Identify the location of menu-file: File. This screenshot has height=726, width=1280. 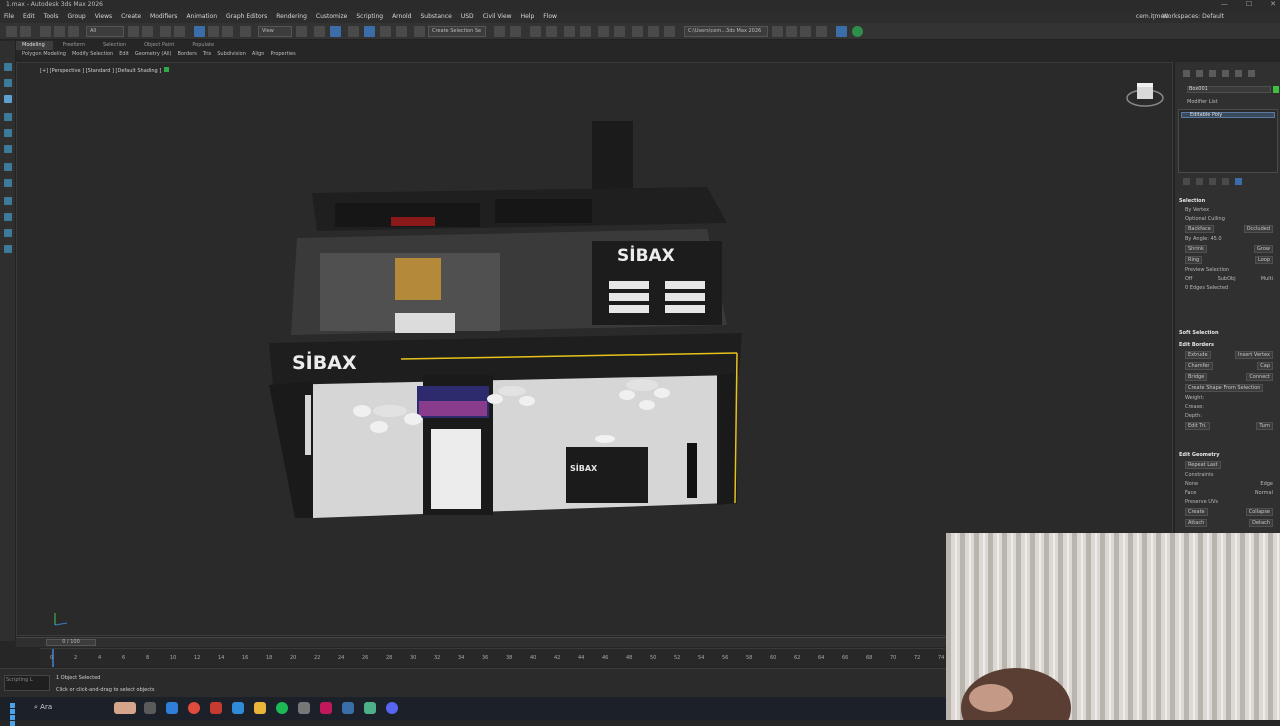
(9, 16).